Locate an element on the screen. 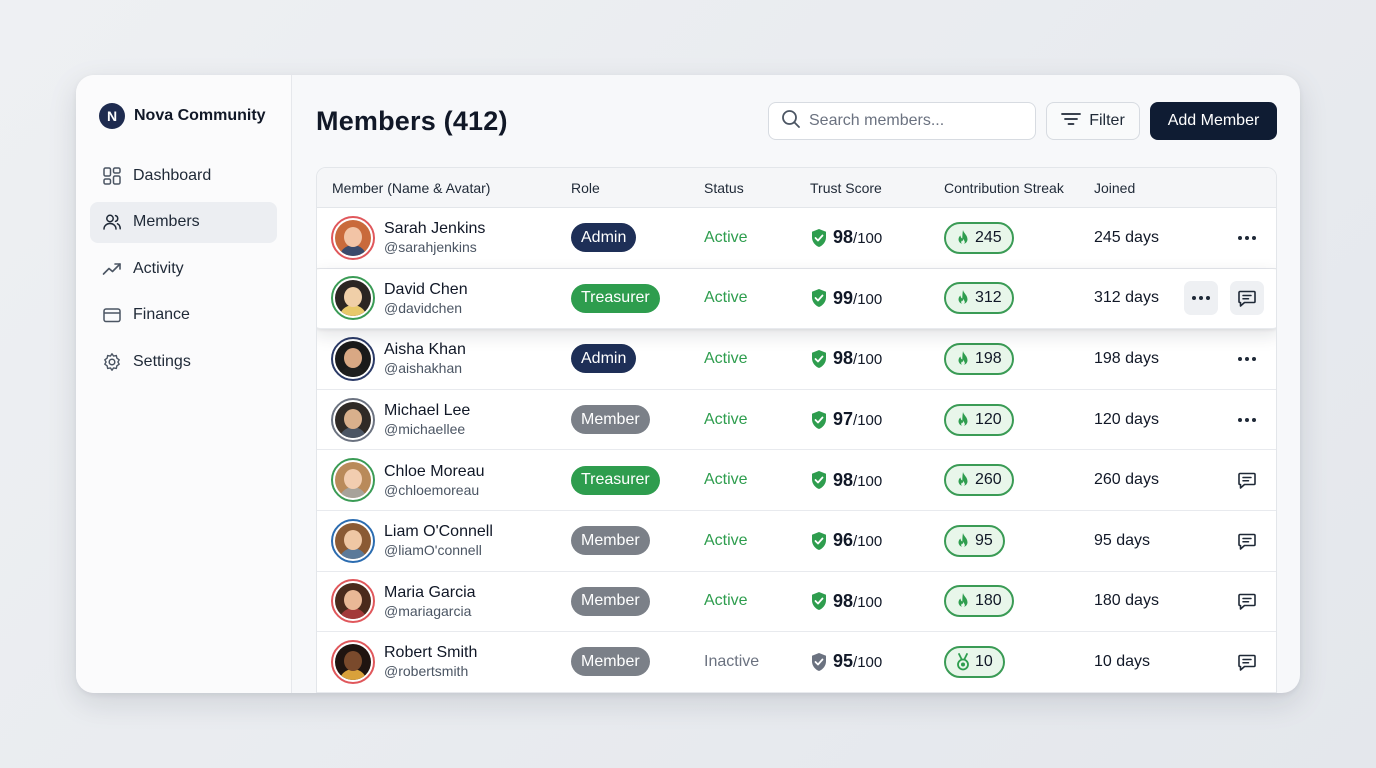  filter-button: Filter is located at coordinates (1093, 121).